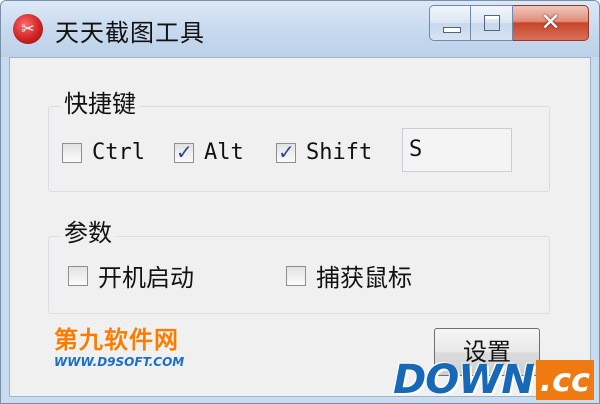 This screenshot has width=600, height=404. I want to click on title-bar: ✂ 天天截图工具 ✕, so click(300, 29).